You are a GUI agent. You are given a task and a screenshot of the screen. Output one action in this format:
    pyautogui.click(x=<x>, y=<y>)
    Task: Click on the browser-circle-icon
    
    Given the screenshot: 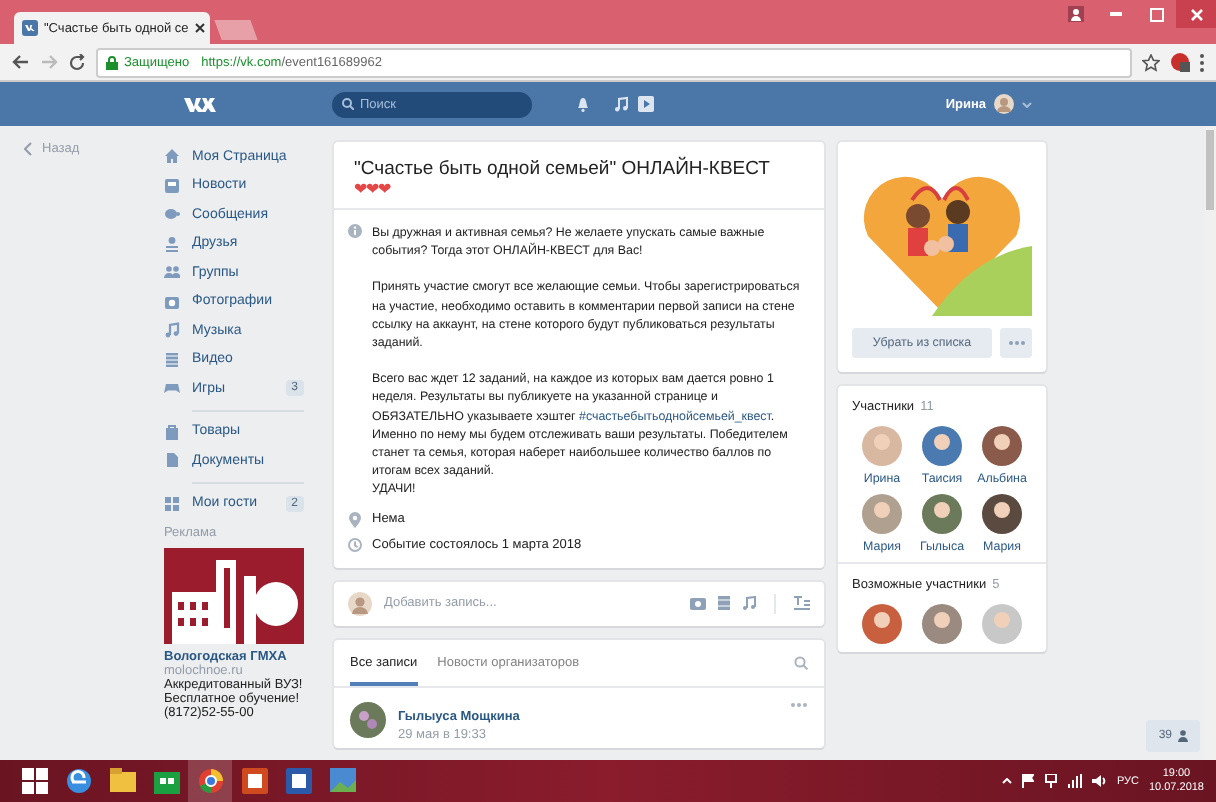 What is the action you would take?
    pyautogui.click(x=210, y=781)
    